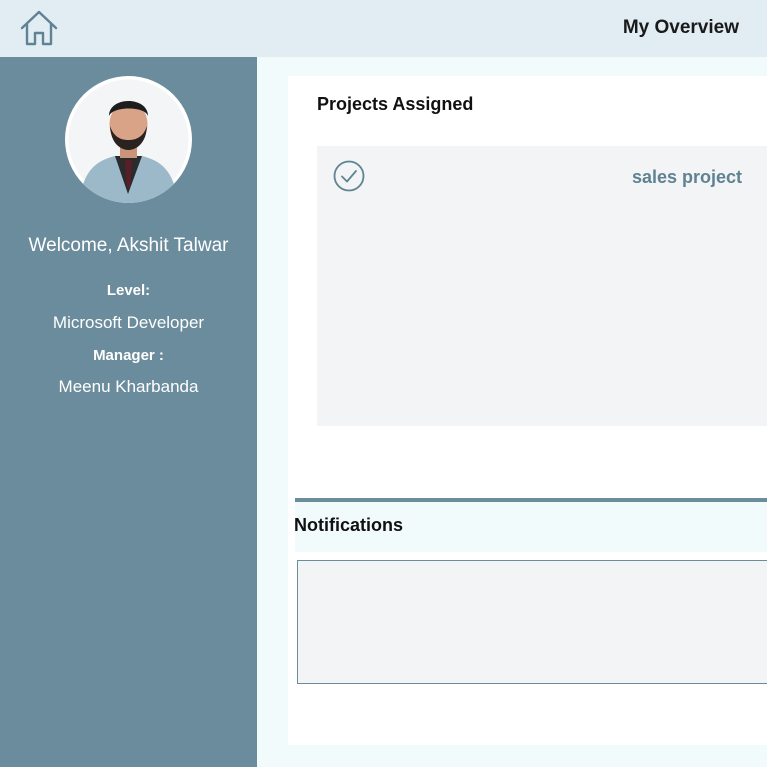 The image size is (767, 767). I want to click on page-title: My Overview, so click(680, 27).